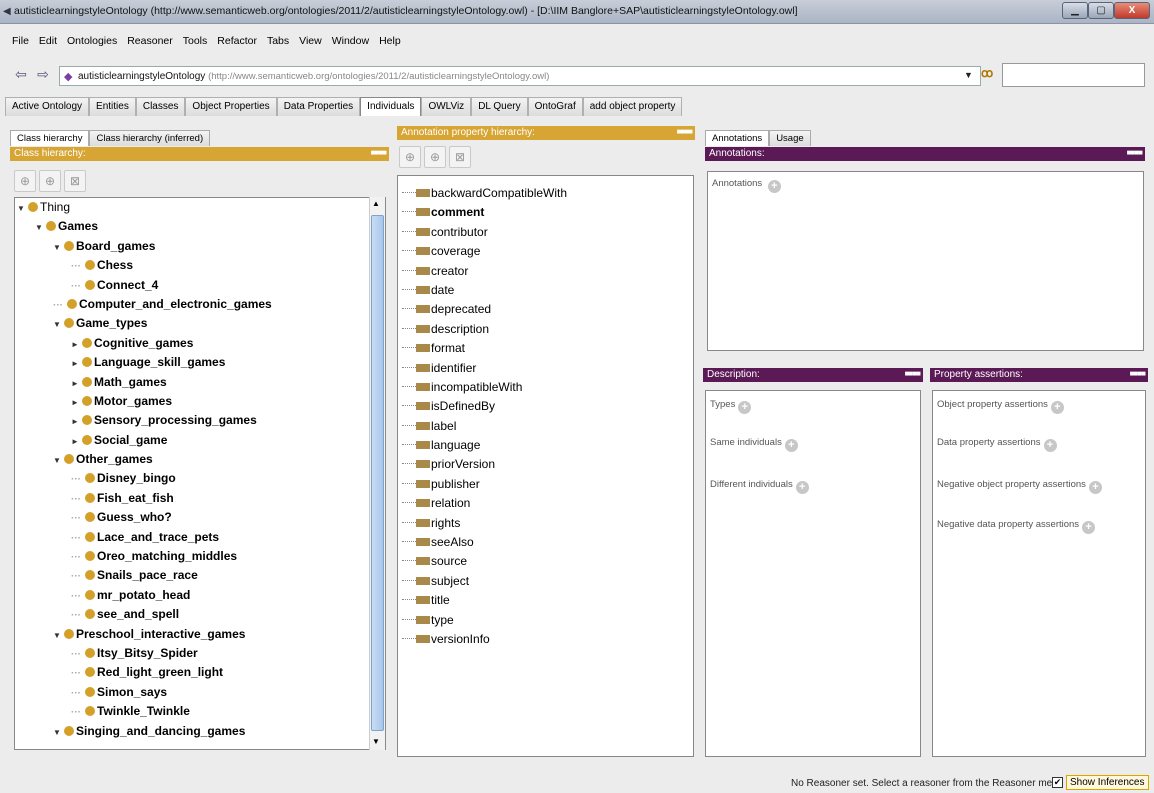  Describe the element at coordinates (193, 556) in the screenshot. I see `class-tree-row: ··· Oreo_matching_middles` at that location.